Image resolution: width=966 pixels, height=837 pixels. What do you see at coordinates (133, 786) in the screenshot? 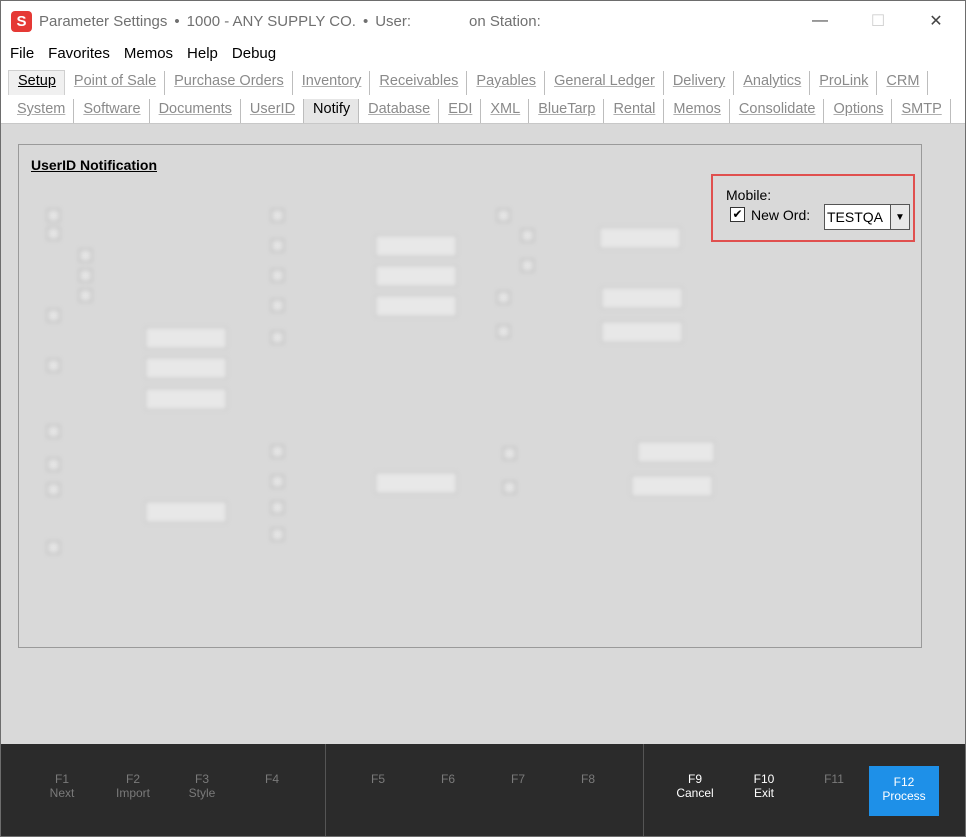
I see `f2-button: F2 Import` at bounding box center [133, 786].